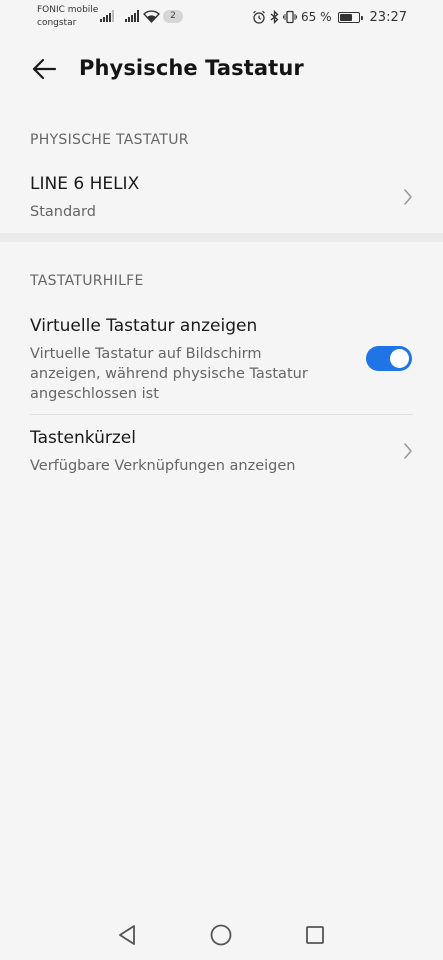  Describe the element at coordinates (151, 16) in the screenshot. I see `wifi-icon` at that location.